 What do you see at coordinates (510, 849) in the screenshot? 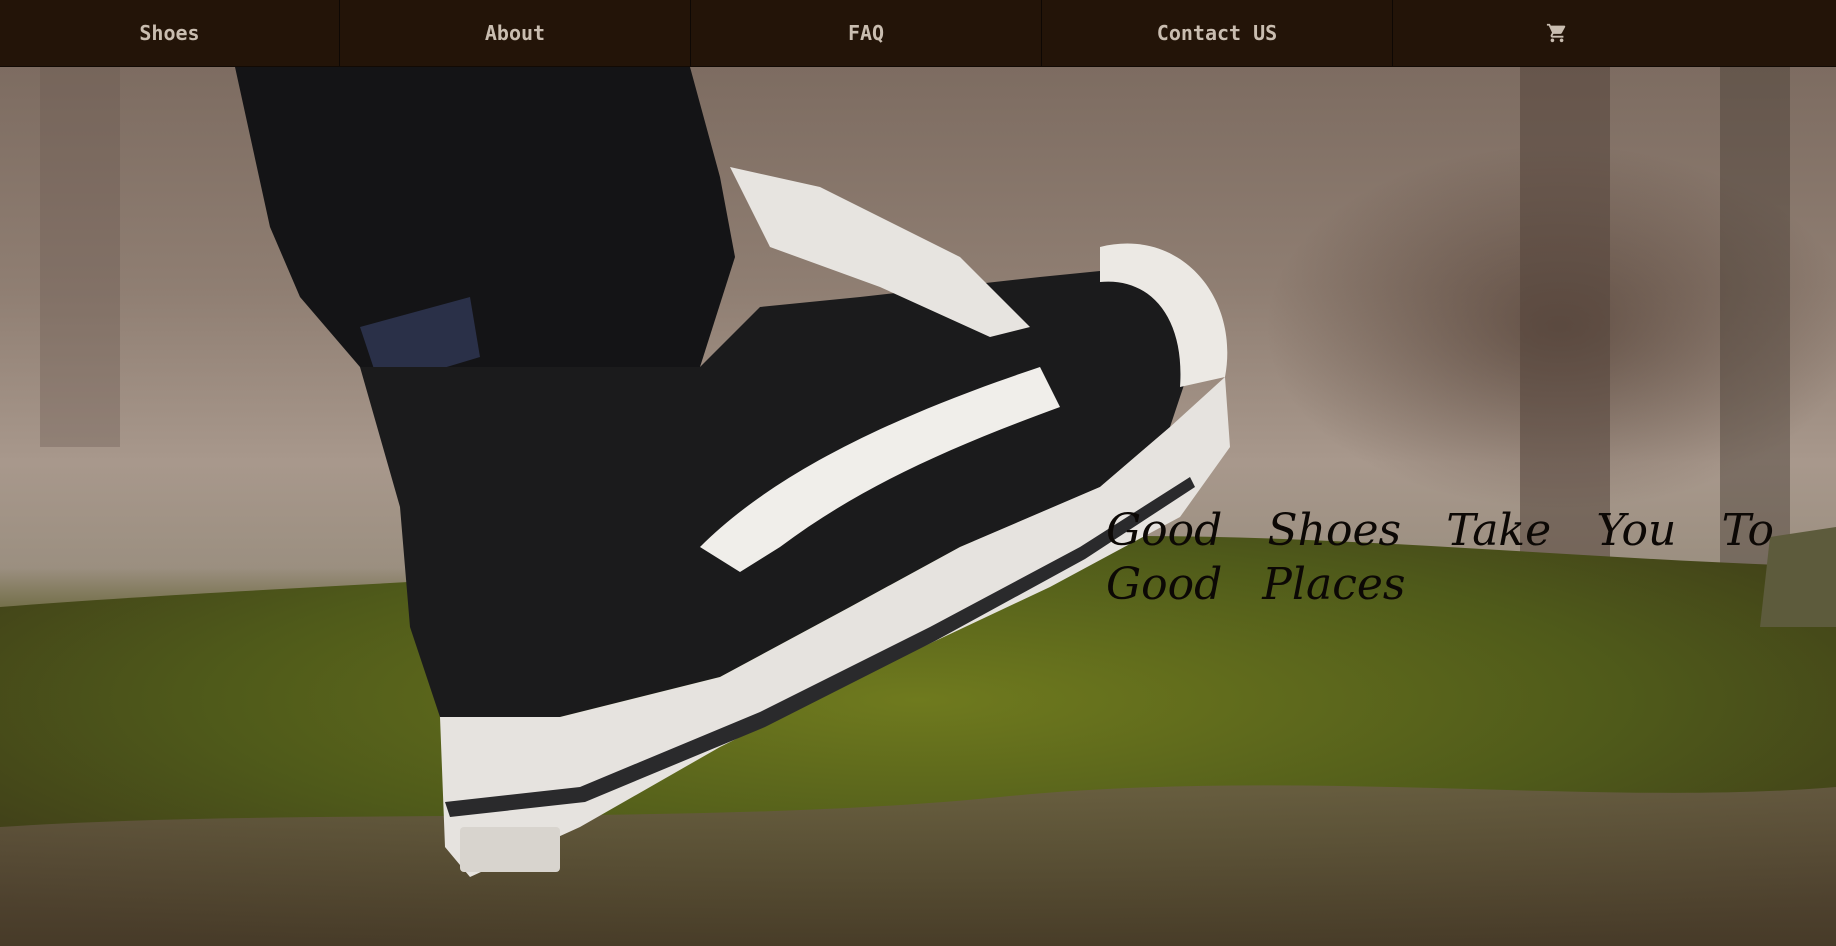
I see `heel-label-shape` at bounding box center [510, 849].